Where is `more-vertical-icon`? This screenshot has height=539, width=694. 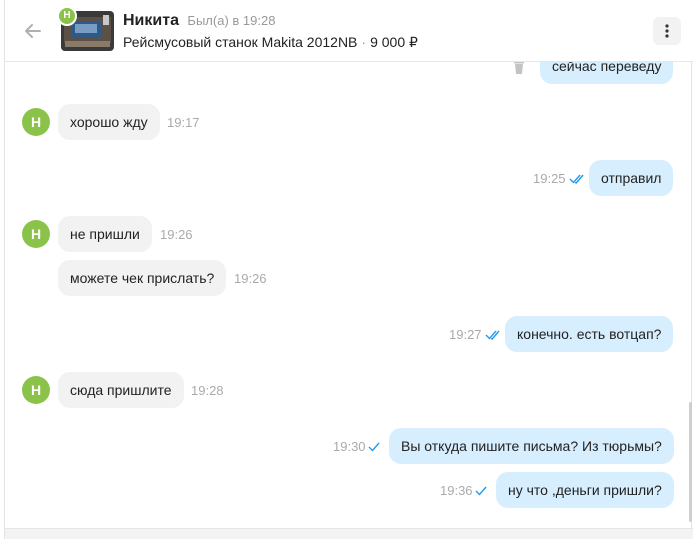
more-vertical-icon is located at coordinates (667, 31).